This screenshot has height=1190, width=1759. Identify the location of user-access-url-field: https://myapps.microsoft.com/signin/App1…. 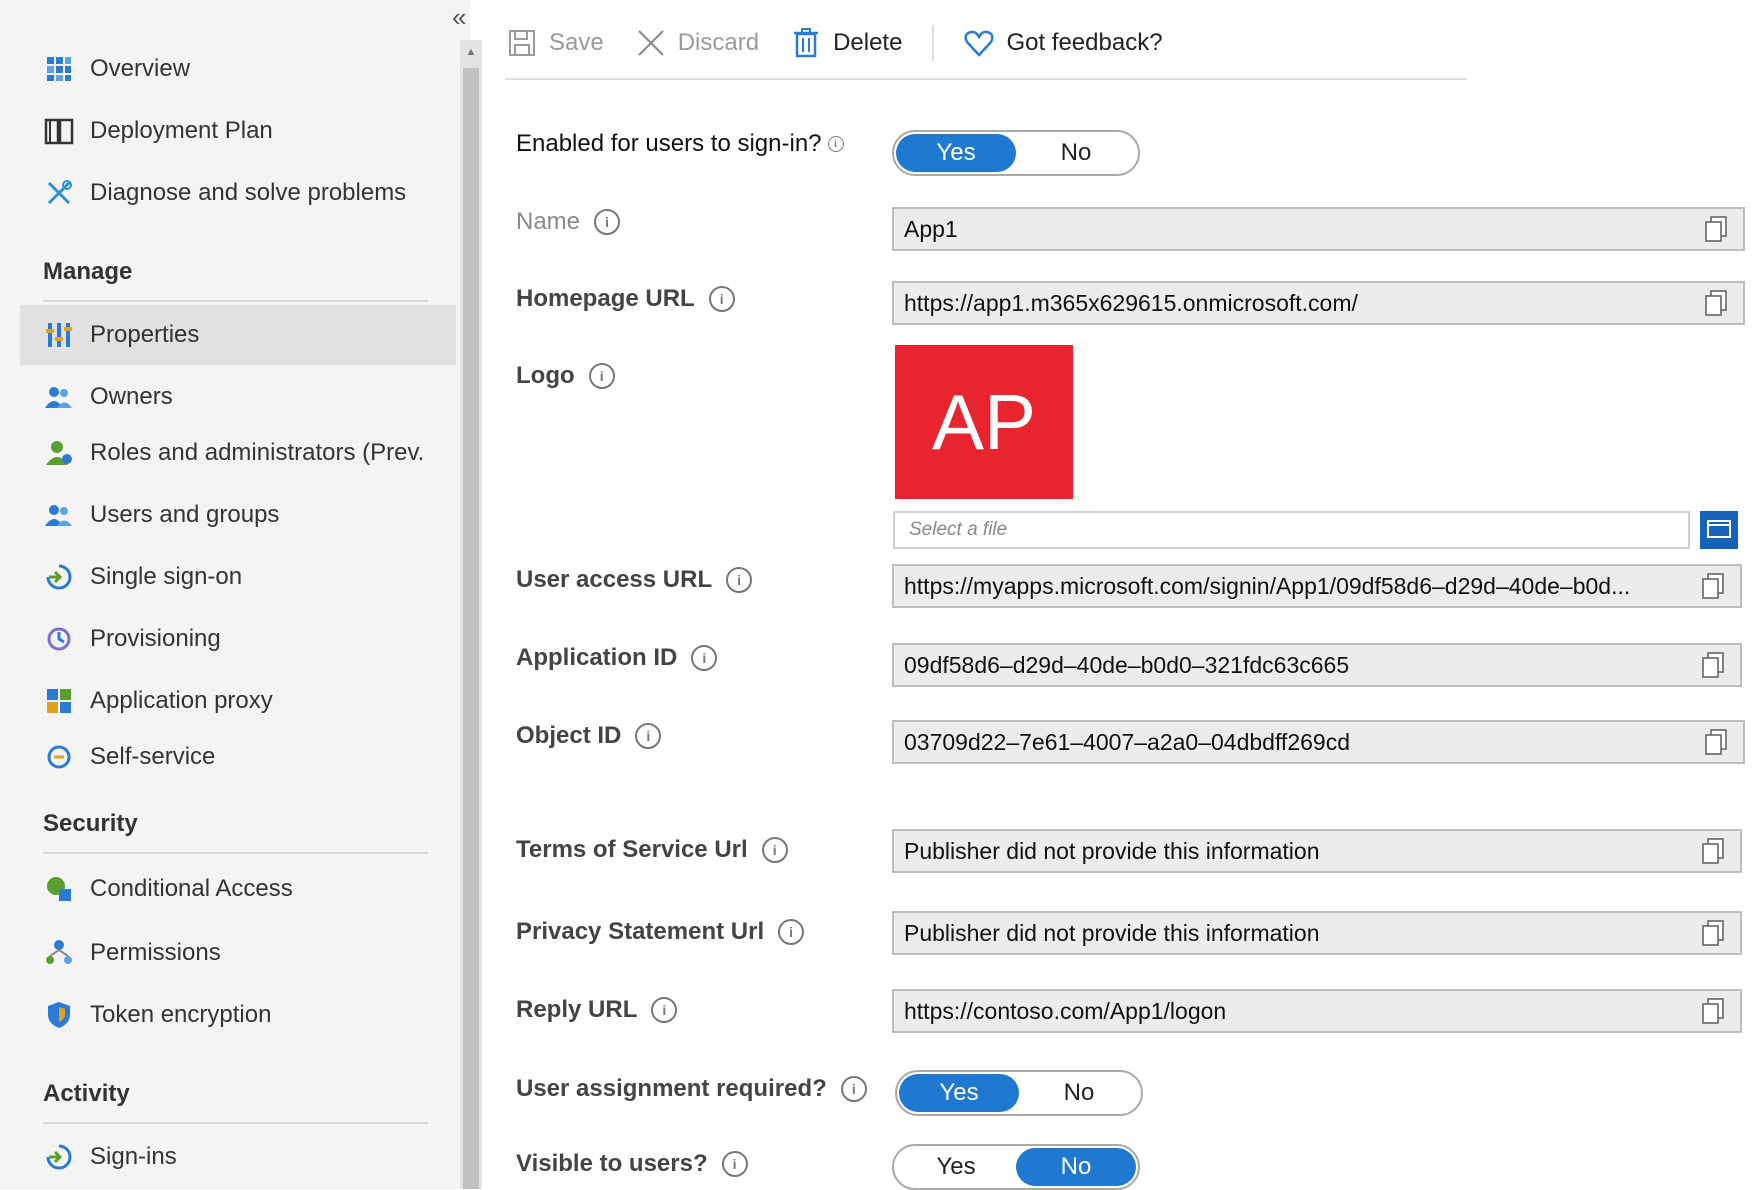
(1317, 586).